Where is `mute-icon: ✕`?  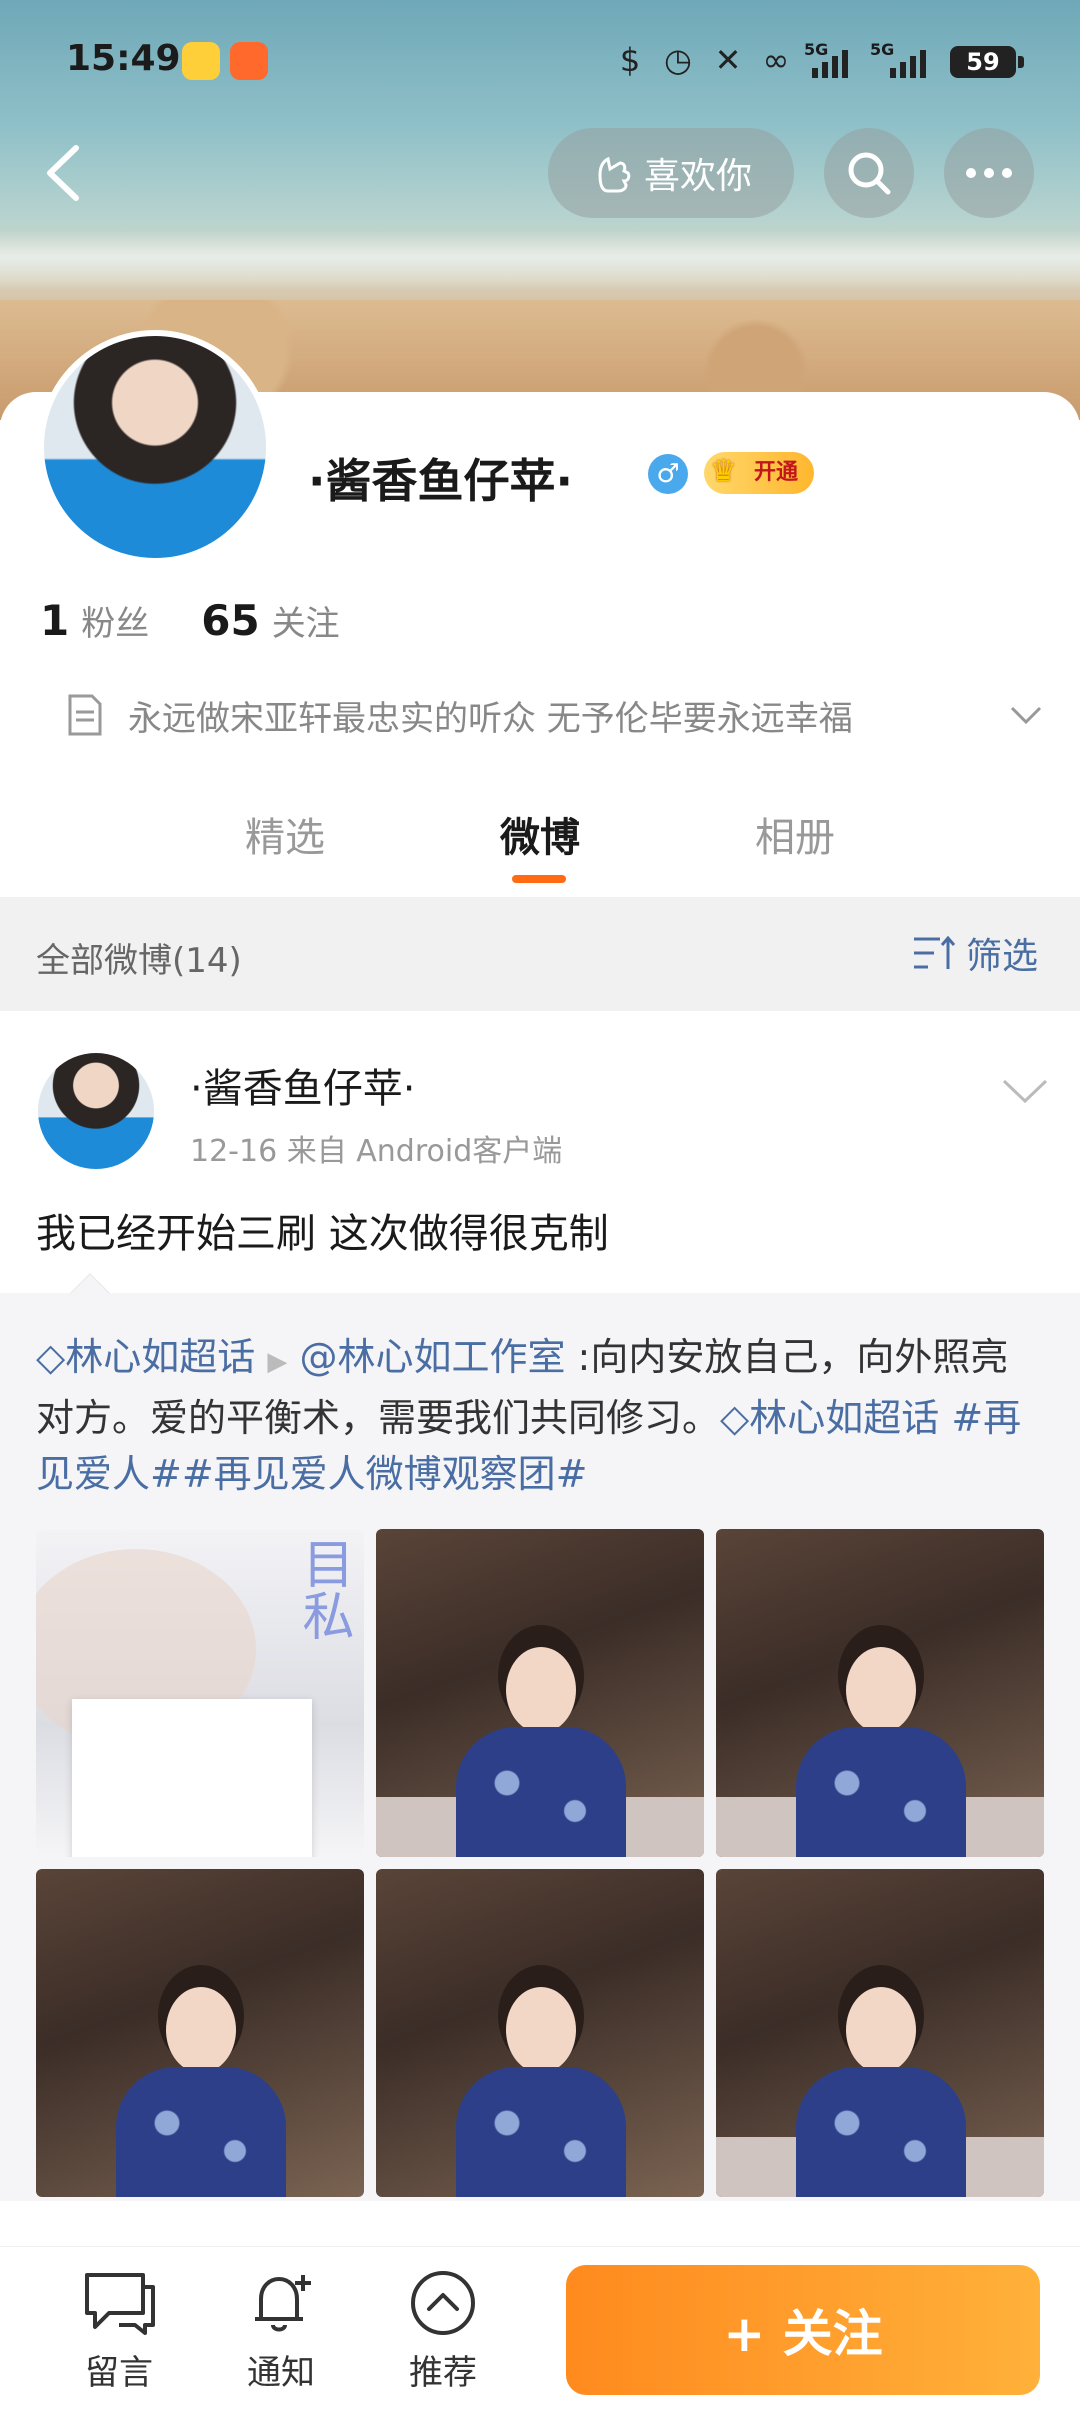
mute-icon: ✕ is located at coordinates (728, 60).